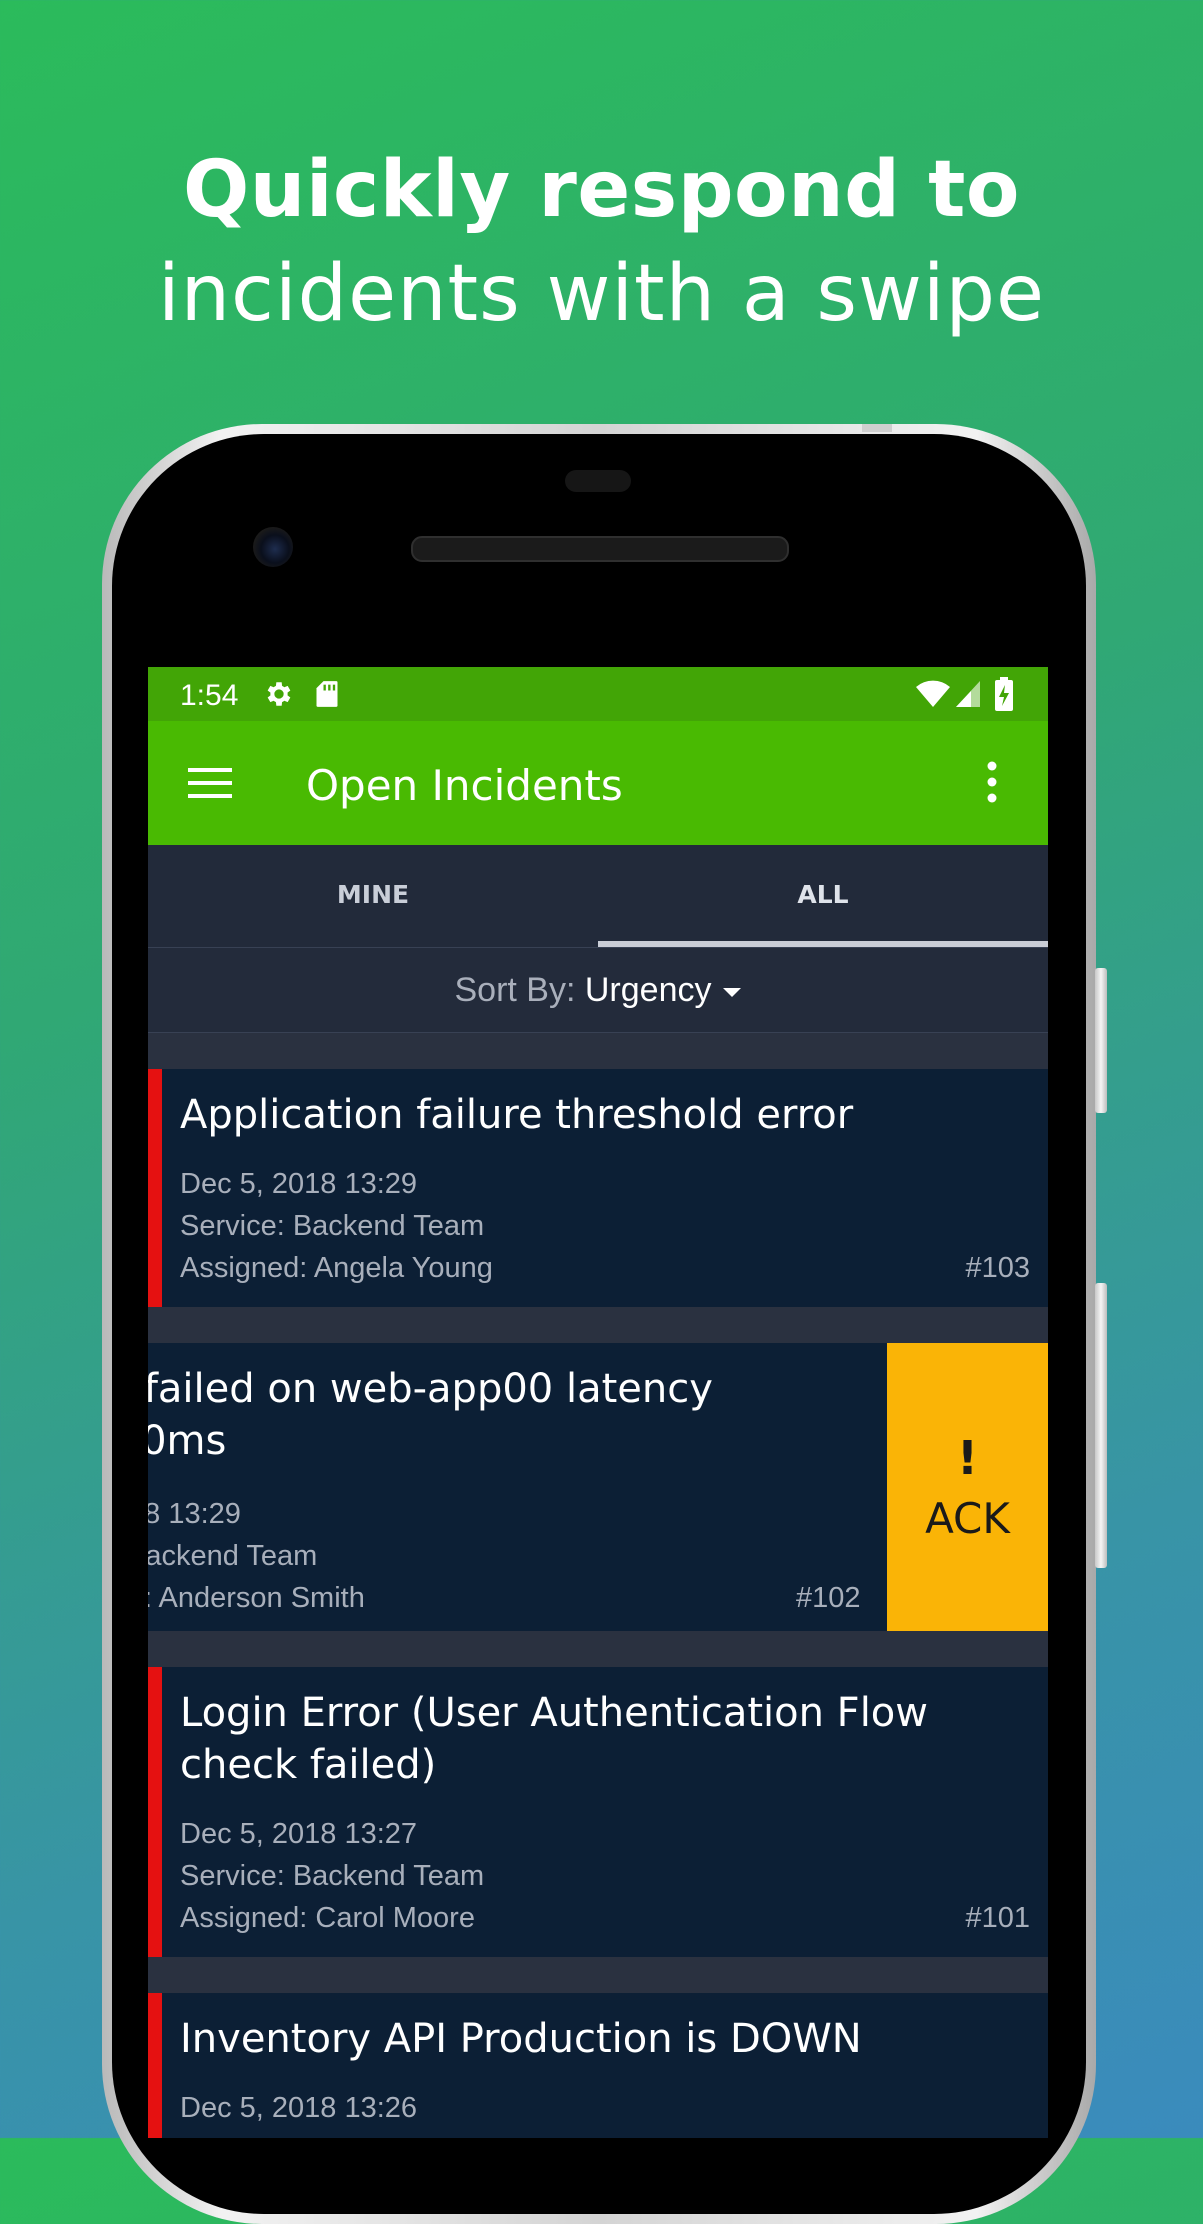  I want to click on phone-earpiece, so click(598, 481).